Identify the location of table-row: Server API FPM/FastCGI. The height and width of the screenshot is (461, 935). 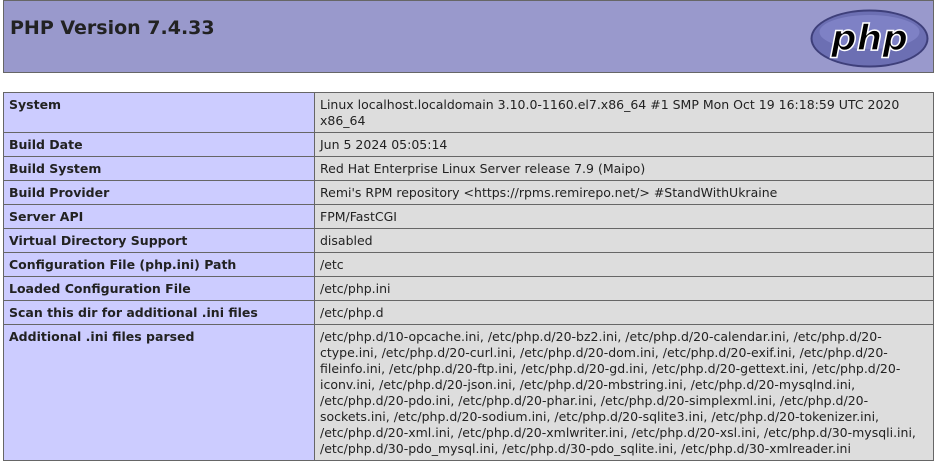
(468, 216).